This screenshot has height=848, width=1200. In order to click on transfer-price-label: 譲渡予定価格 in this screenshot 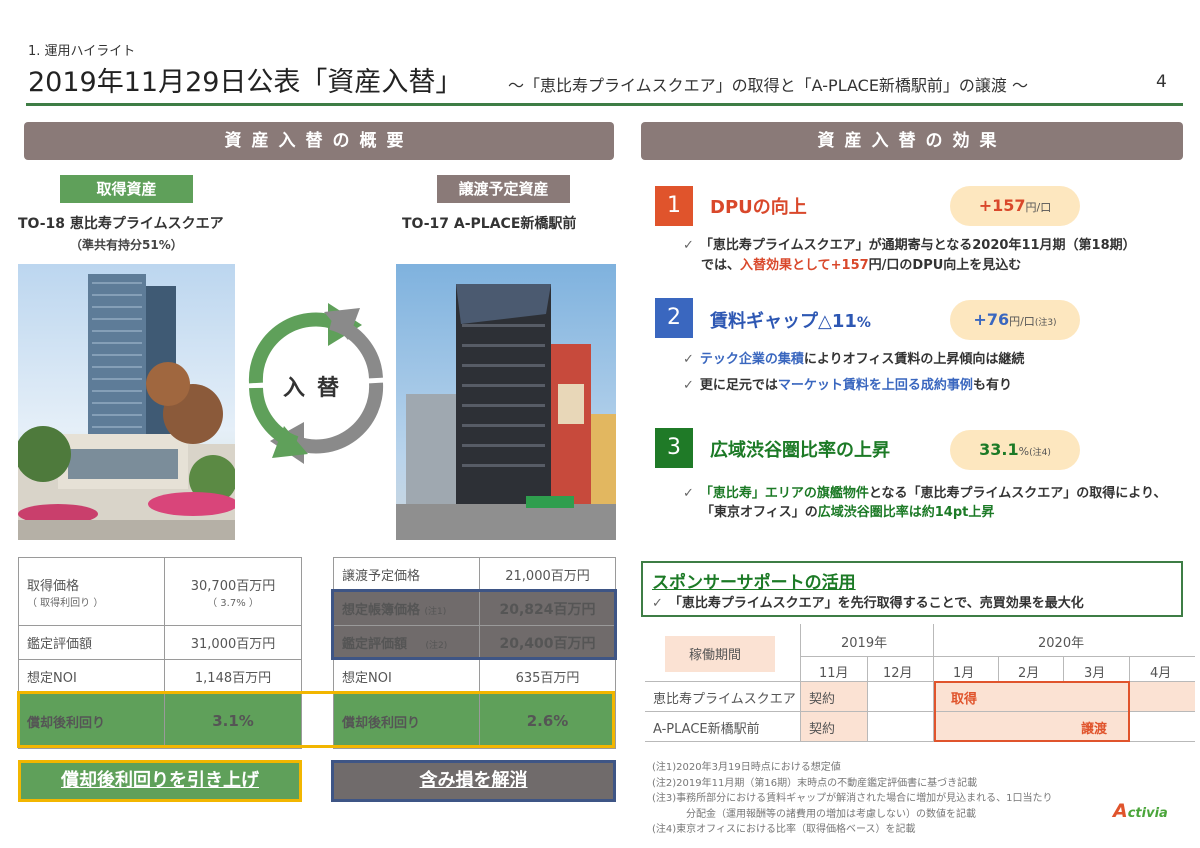, I will do `click(406, 574)`.